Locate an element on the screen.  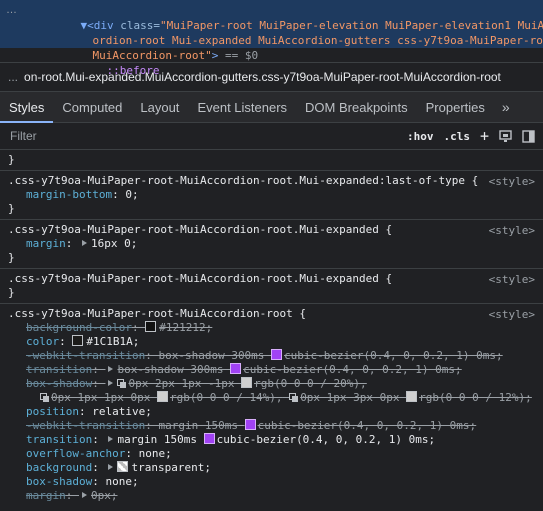
declaration: background: transparent; is located at coordinates (275, 468).